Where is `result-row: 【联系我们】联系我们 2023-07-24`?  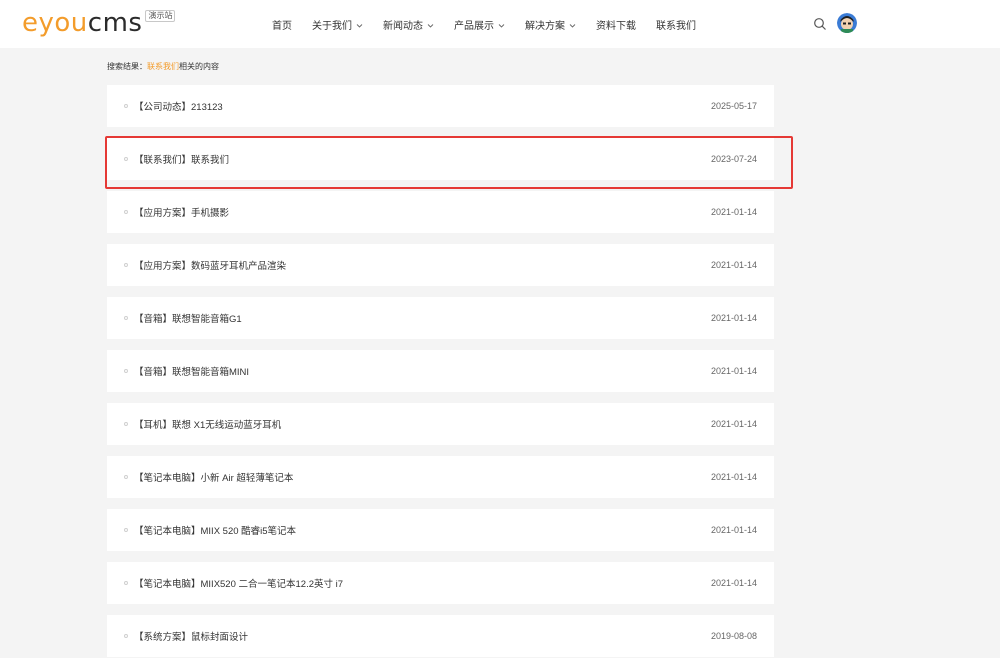 result-row: 【联系我们】联系我们 2023-07-24 is located at coordinates (440, 159).